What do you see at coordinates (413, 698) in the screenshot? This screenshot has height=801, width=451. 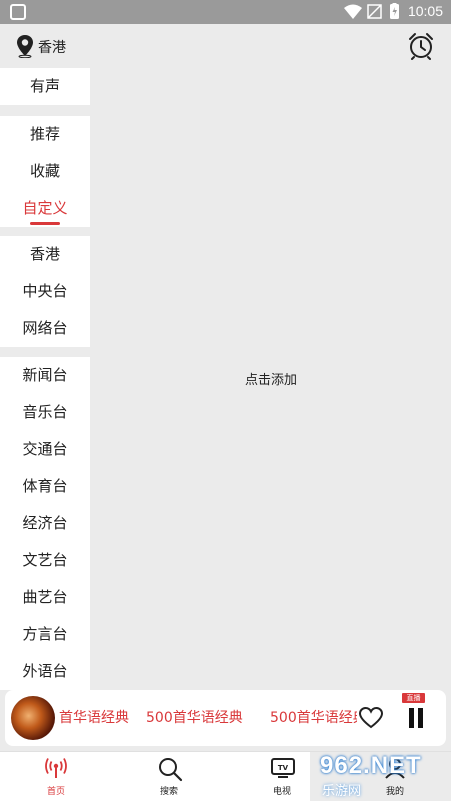 I see `live-badge: 直播` at bounding box center [413, 698].